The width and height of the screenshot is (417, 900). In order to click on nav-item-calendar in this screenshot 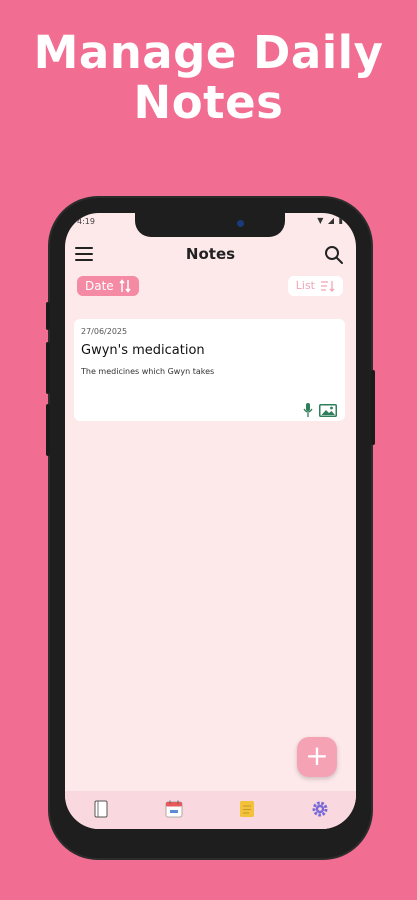, I will do `click(174, 810)`.